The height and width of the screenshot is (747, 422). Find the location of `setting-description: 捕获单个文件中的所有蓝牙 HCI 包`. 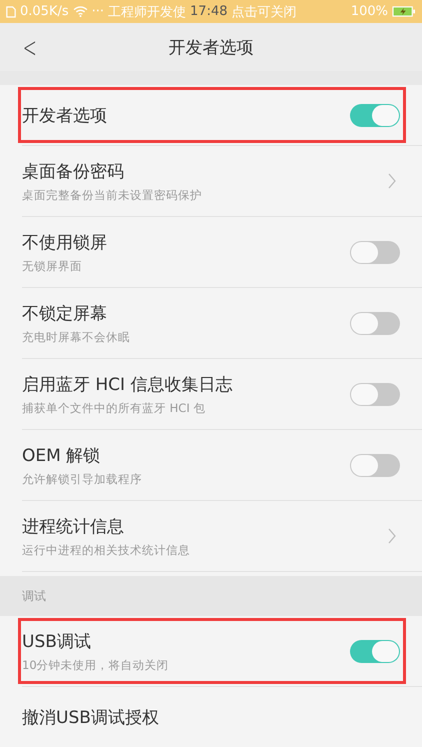

setting-description: 捕获单个文件中的所有蓝牙 HCI 包 is located at coordinates (114, 408).